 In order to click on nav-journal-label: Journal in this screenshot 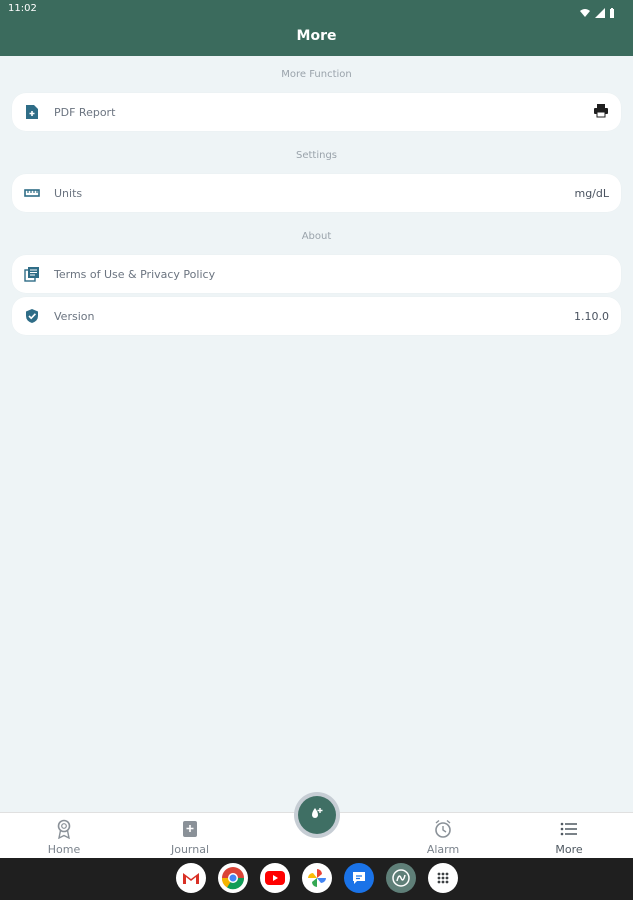, I will do `click(190, 849)`.